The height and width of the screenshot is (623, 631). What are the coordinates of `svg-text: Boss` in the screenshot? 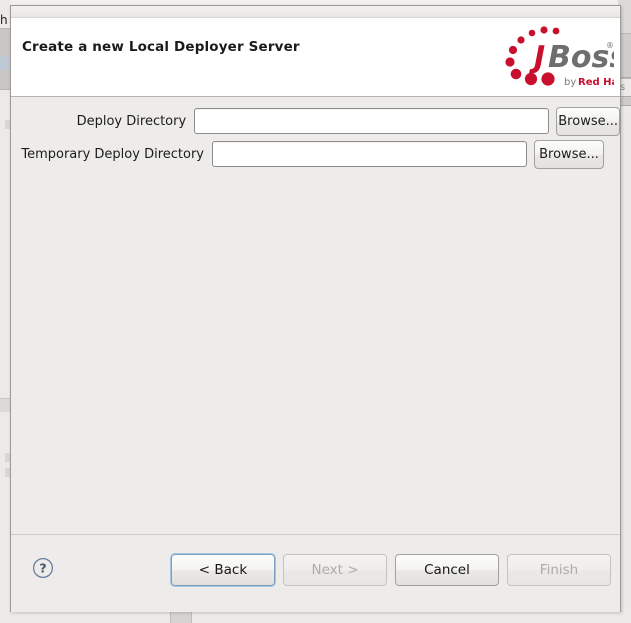 It's located at (581, 57).